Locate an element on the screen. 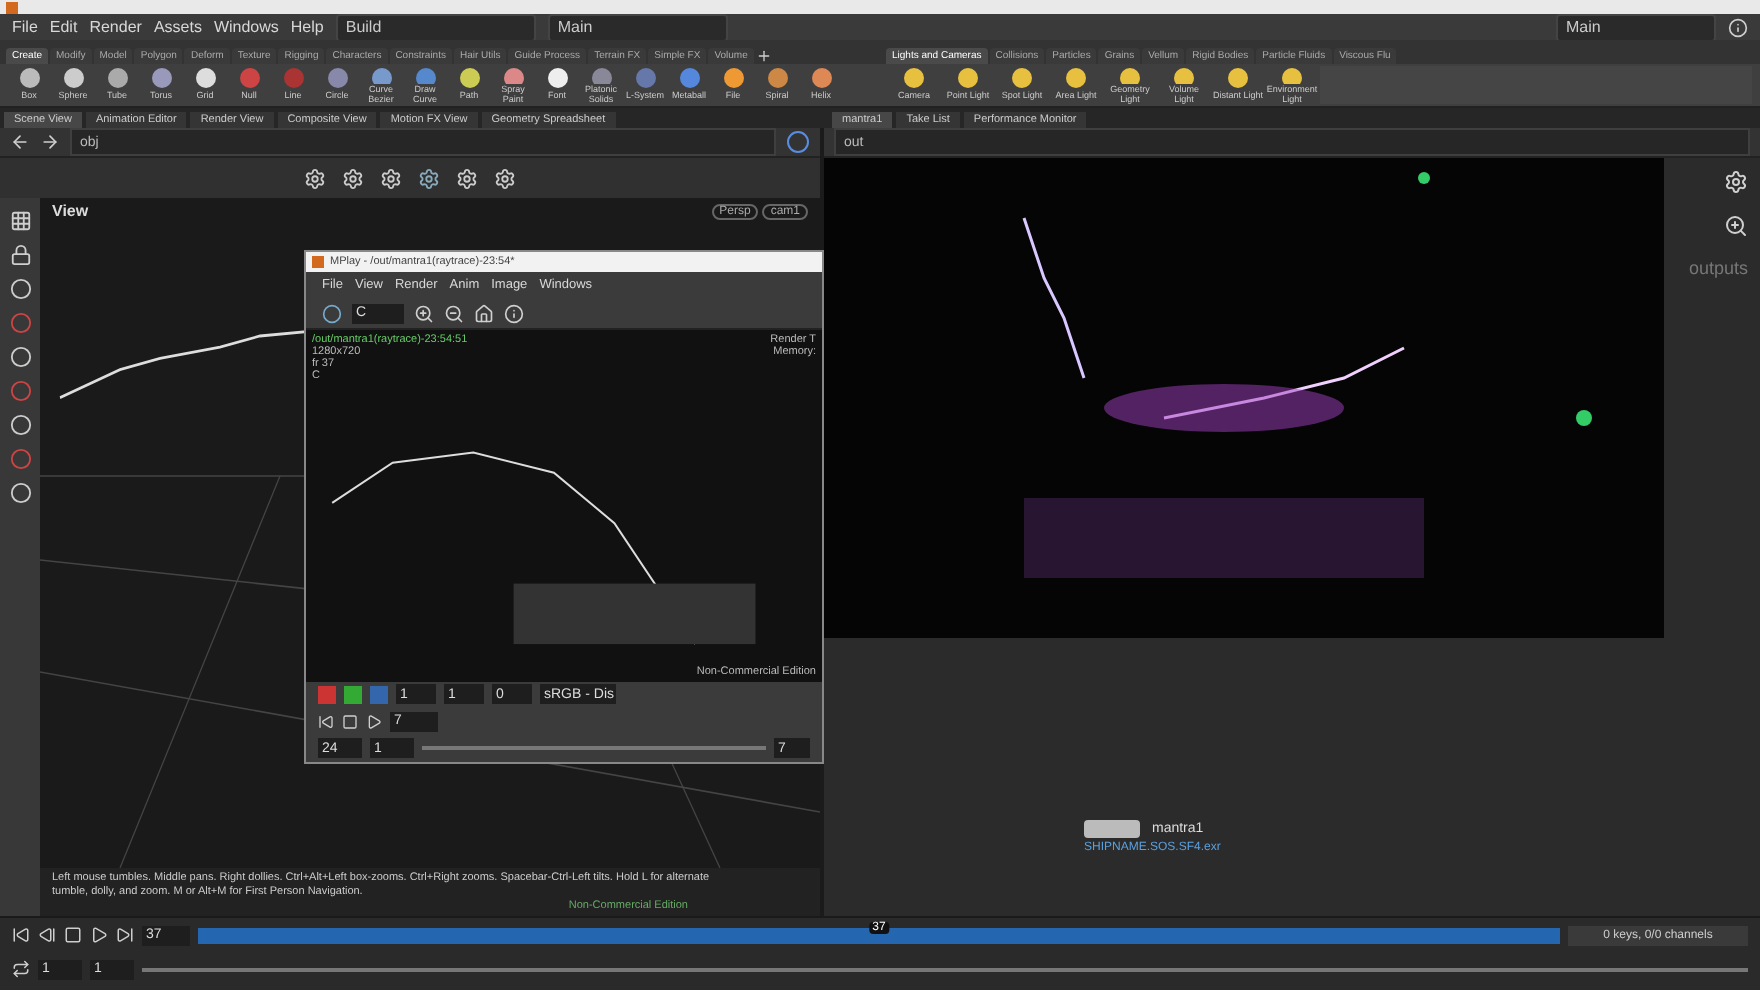 This screenshot has width=1760, height=990. node is located at coordinates (1112, 829).